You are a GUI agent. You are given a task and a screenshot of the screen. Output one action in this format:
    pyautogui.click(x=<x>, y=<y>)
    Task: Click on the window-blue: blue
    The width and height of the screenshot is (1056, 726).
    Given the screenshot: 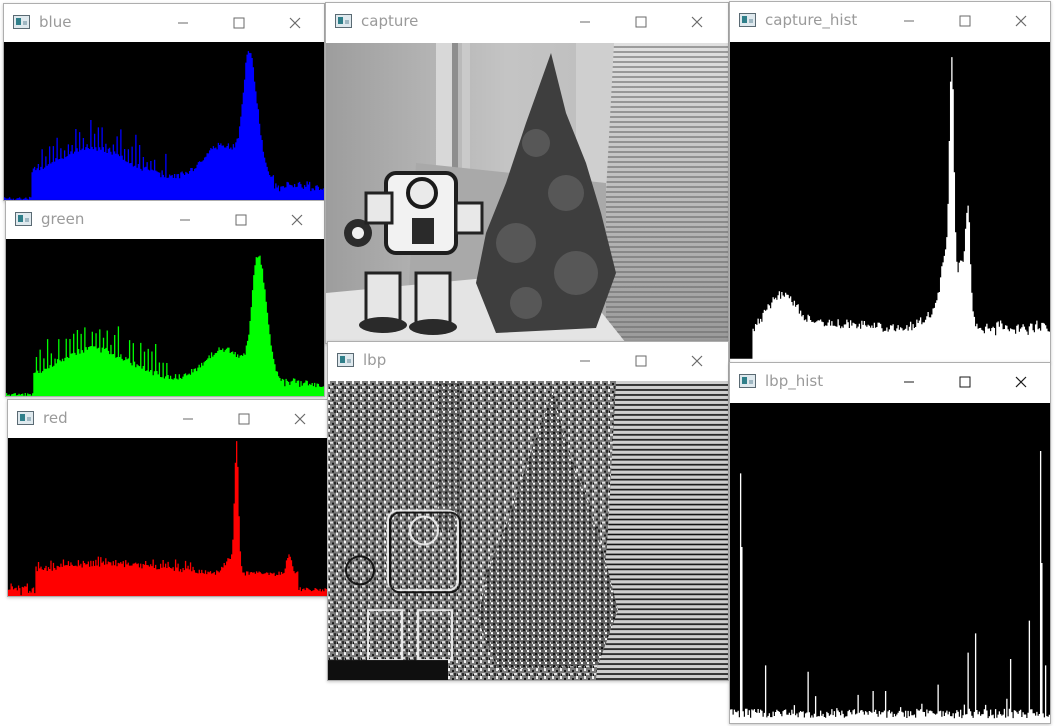 What is the action you would take?
    pyautogui.click(x=164, y=102)
    